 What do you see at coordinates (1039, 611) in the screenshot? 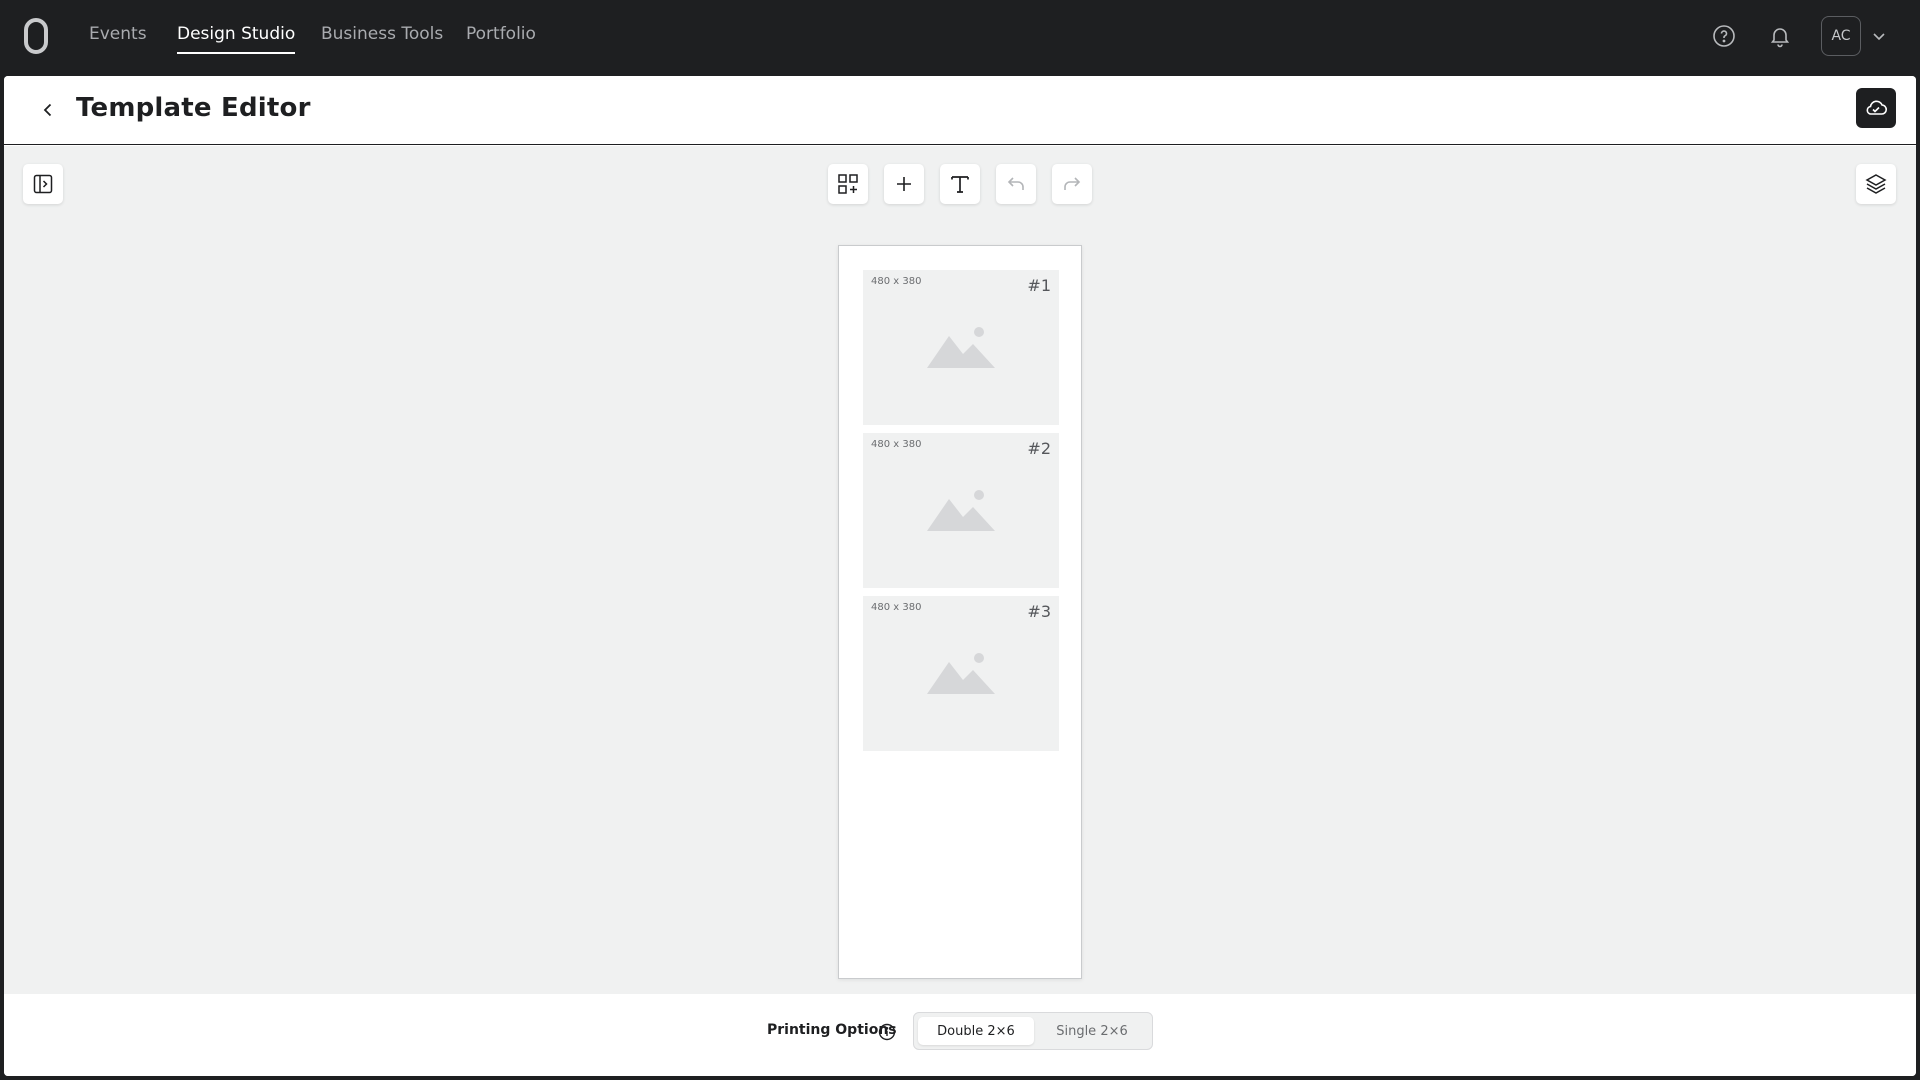
I see `slot-number: #3` at bounding box center [1039, 611].